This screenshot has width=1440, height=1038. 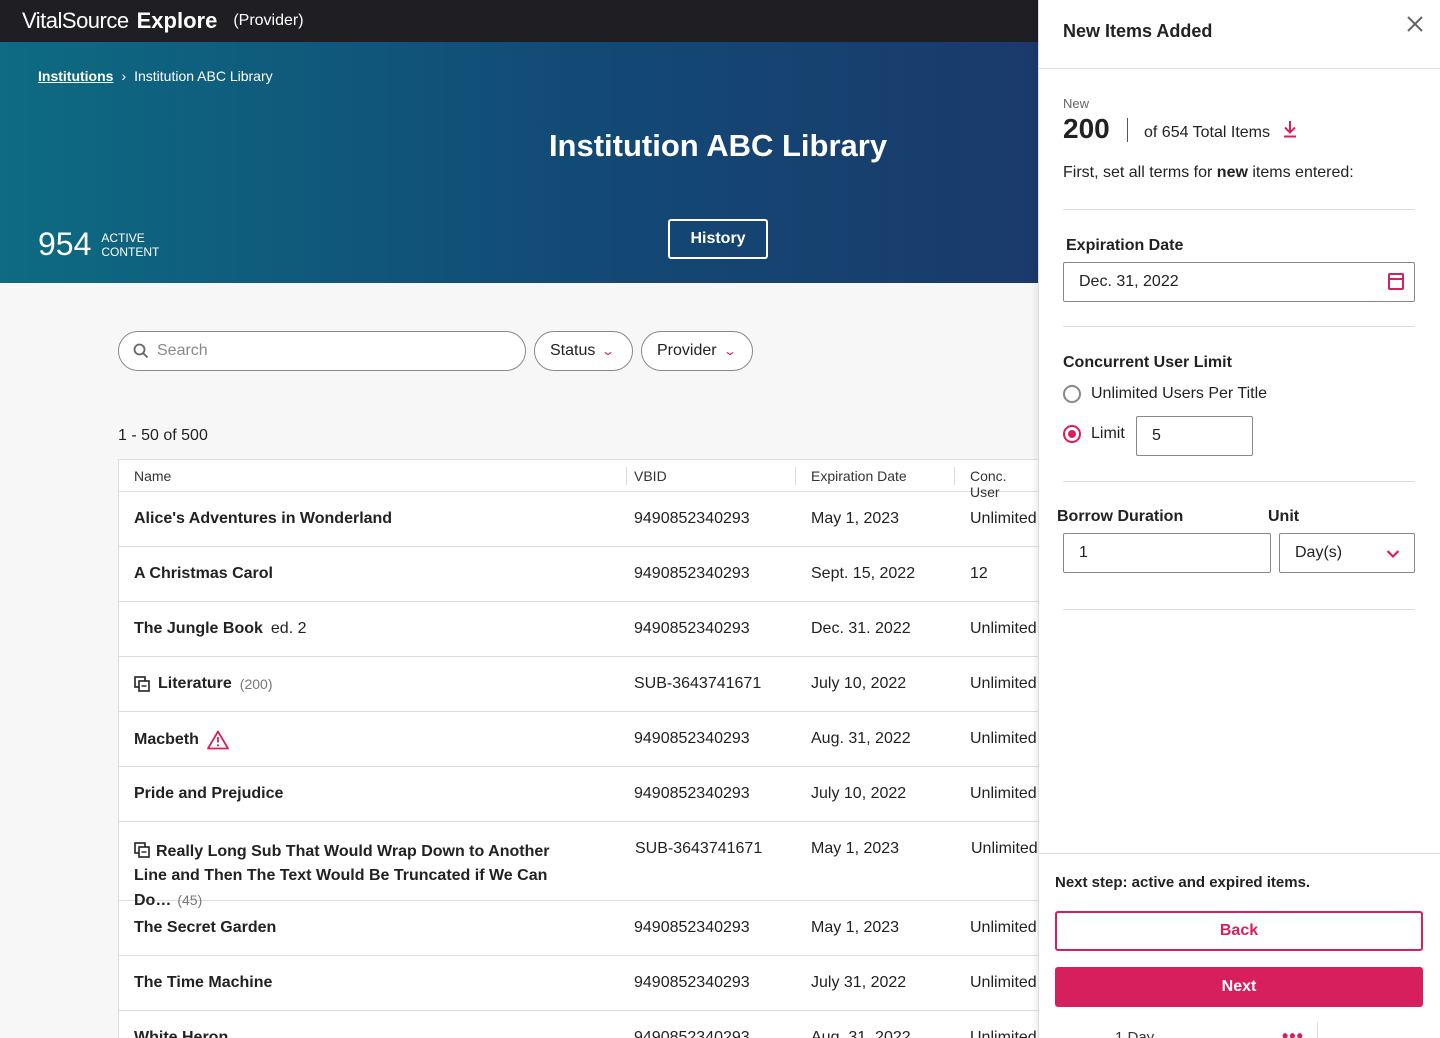 What do you see at coordinates (861, 1033) in the screenshot?
I see `row-expiration: Aug. 31, 2022` at bounding box center [861, 1033].